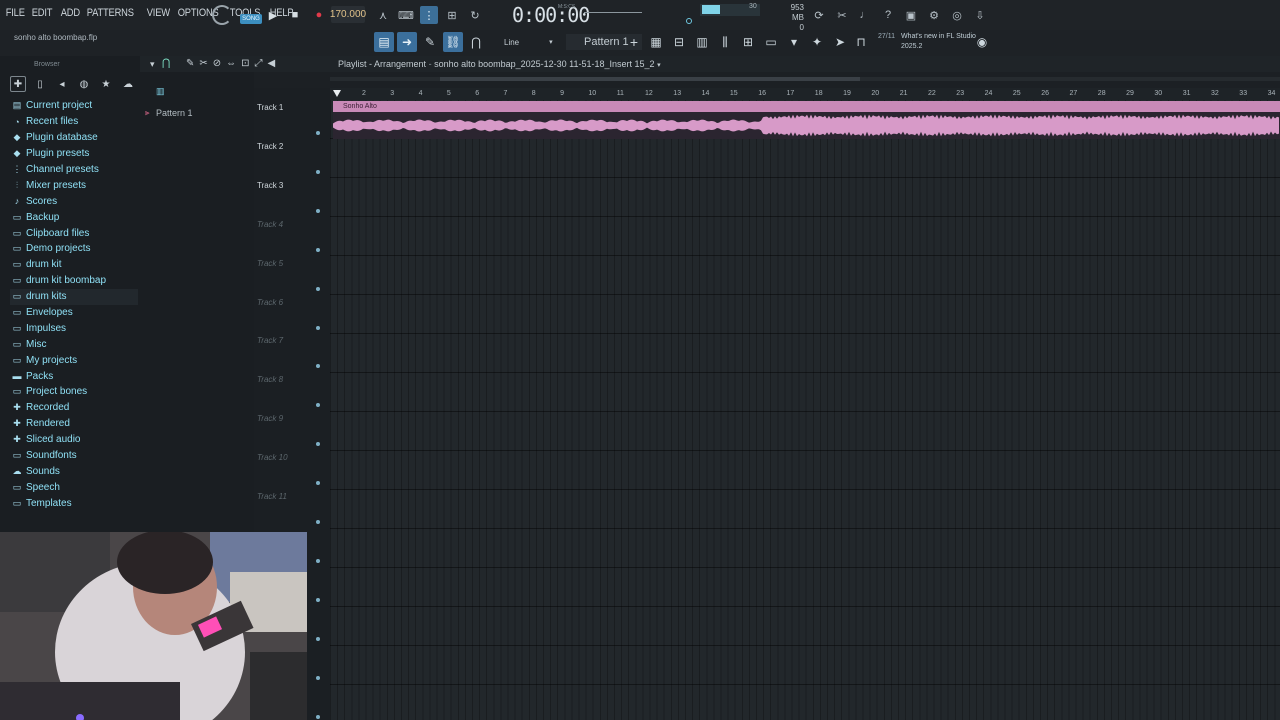 This screenshot has height=720, width=1280. What do you see at coordinates (166, 63) in the screenshot?
I see `magnet-snap-icon: ⋂` at bounding box center [166, 63].